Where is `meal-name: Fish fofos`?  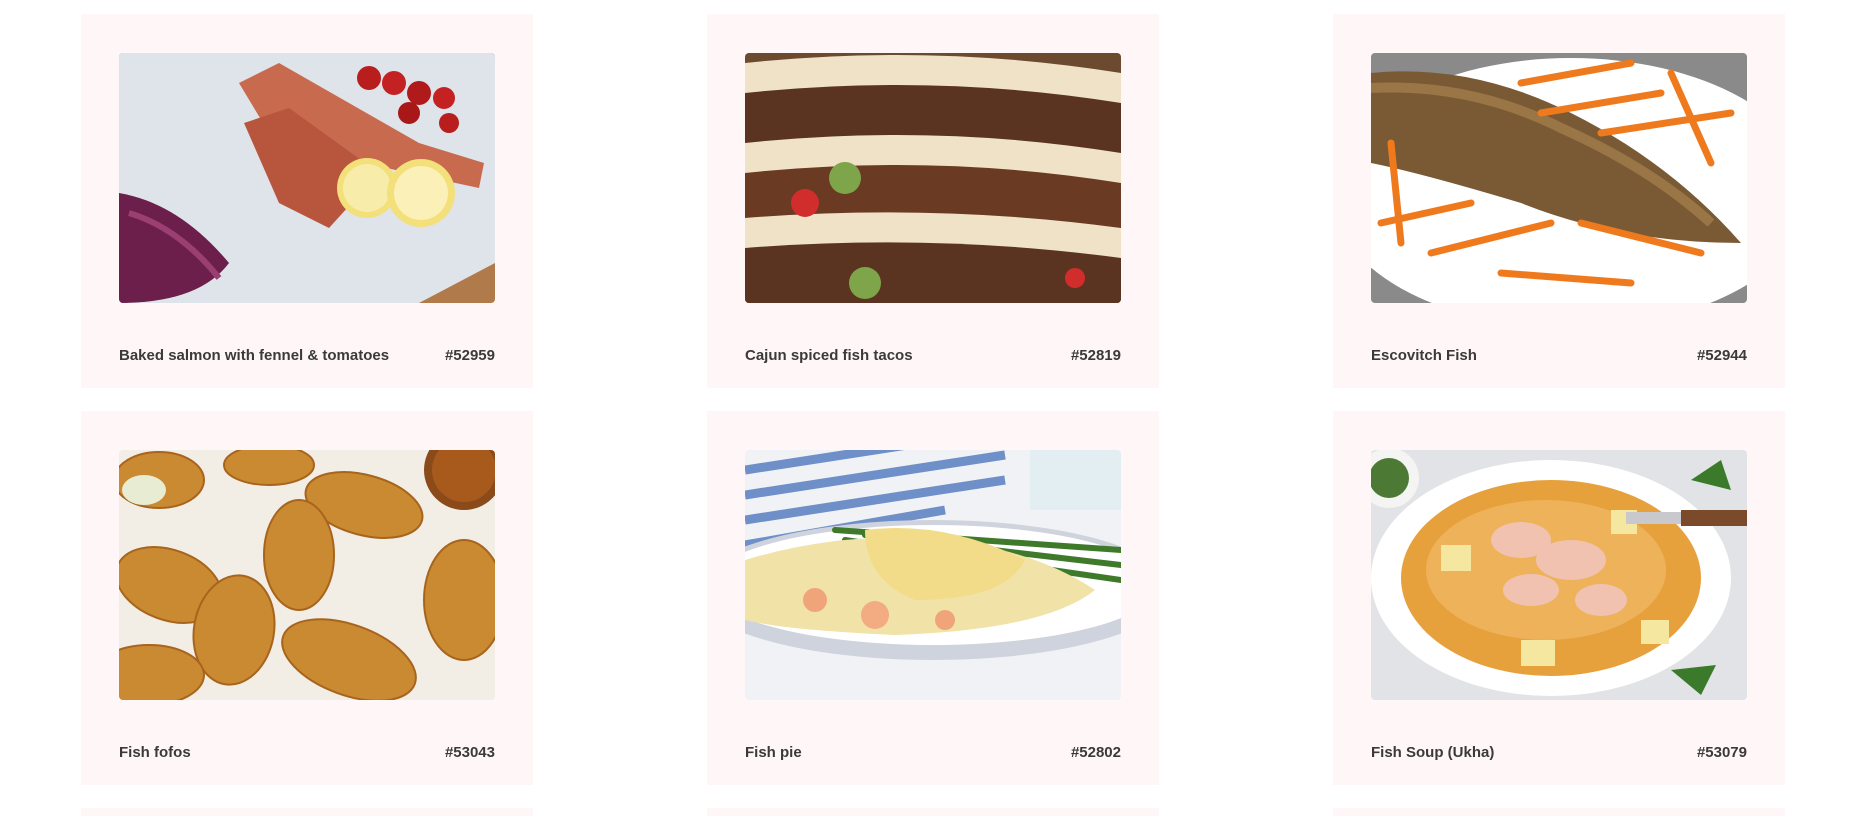
meal-name: Fish fofos is located at coordinates (155, 752).